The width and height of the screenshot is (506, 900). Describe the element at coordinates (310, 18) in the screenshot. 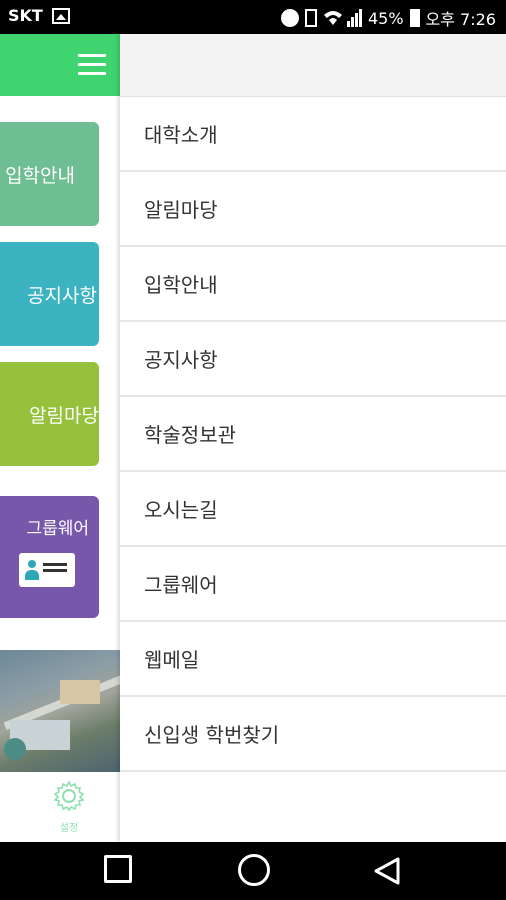

I see `vibrate-icon` at that location.